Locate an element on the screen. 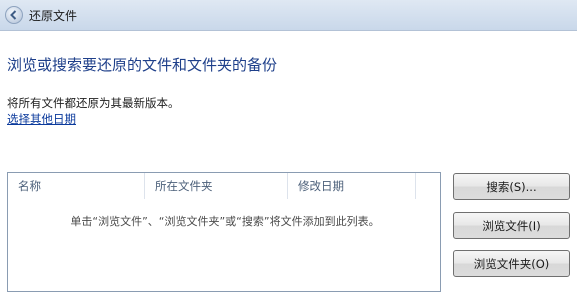 The image size is (577, 292). back-button is located at coordinates (14, 15).